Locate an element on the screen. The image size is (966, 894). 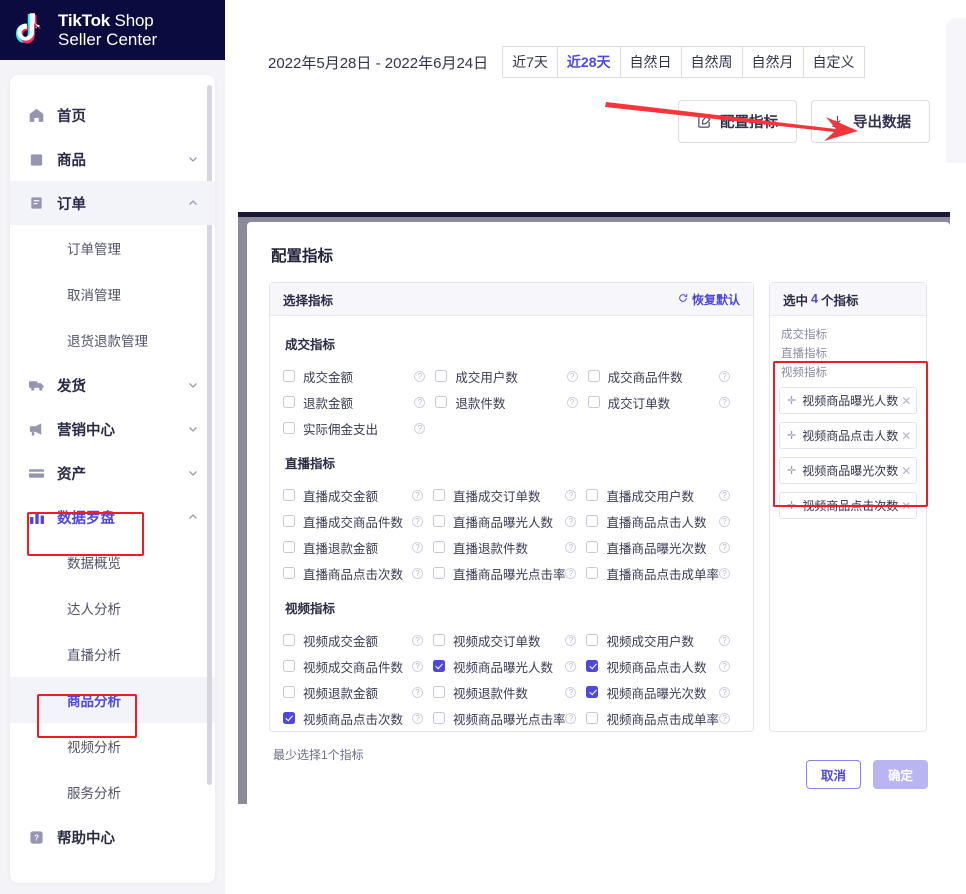
sidebar-subitem-return-refund-management: 退货退款管理 is located at coordinates (112, 340).